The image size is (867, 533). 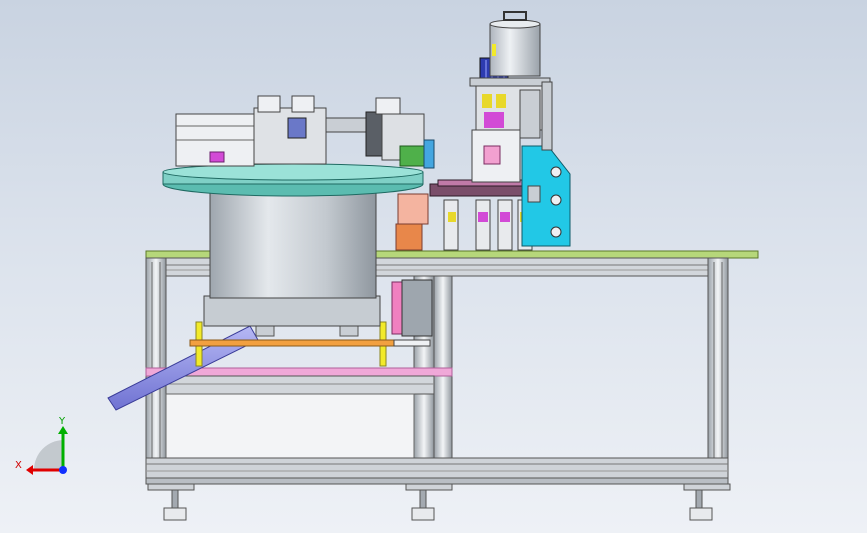 I want to click on top-feeder-assembly, so click(x=305, y=132).